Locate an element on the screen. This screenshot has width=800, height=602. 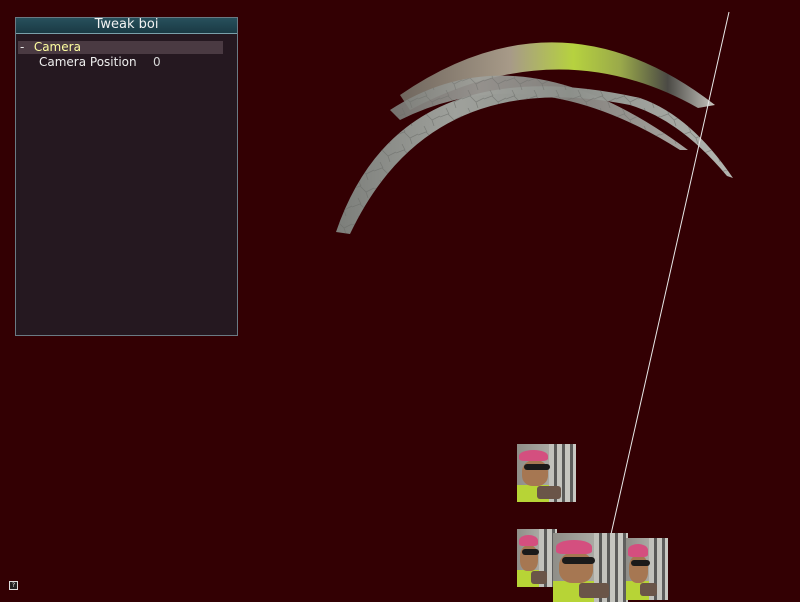
tweak-panel-title: Tweak boi is located at coordinates (126, 26).